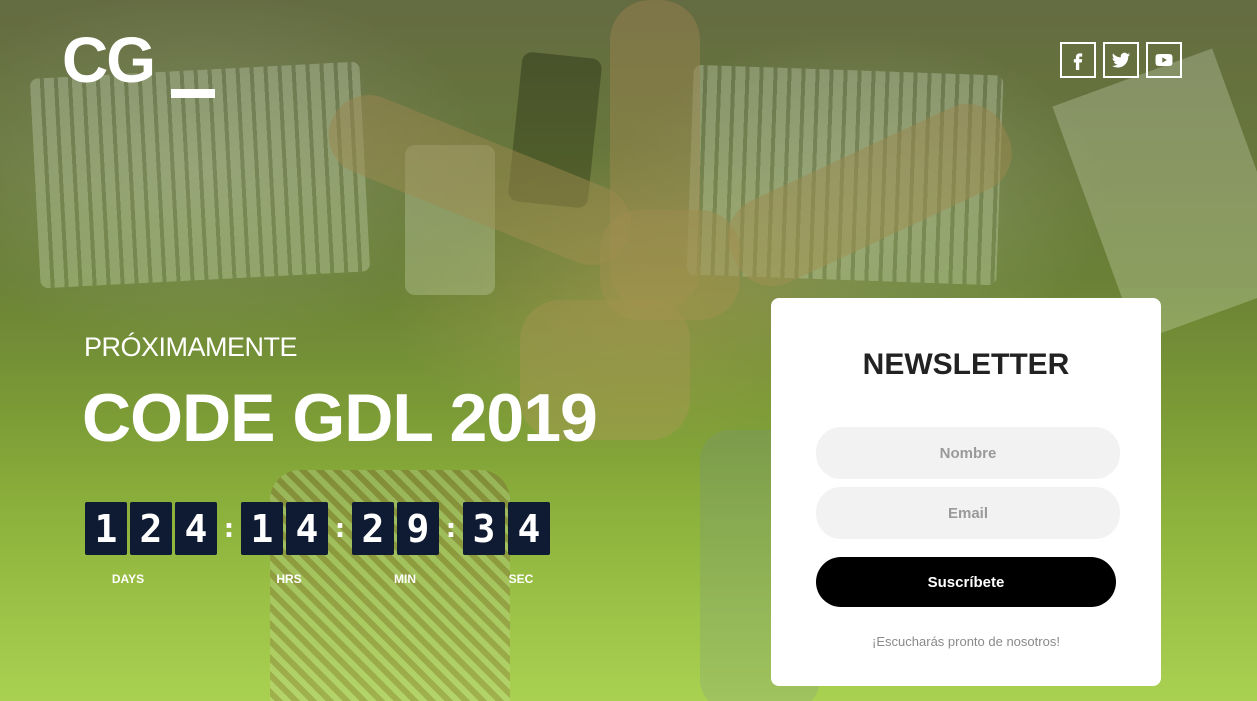  What do you see at coordinates (418, 528) in the screenshot?
I see `countdown-digit: 9` at bounding box center [418, 528].